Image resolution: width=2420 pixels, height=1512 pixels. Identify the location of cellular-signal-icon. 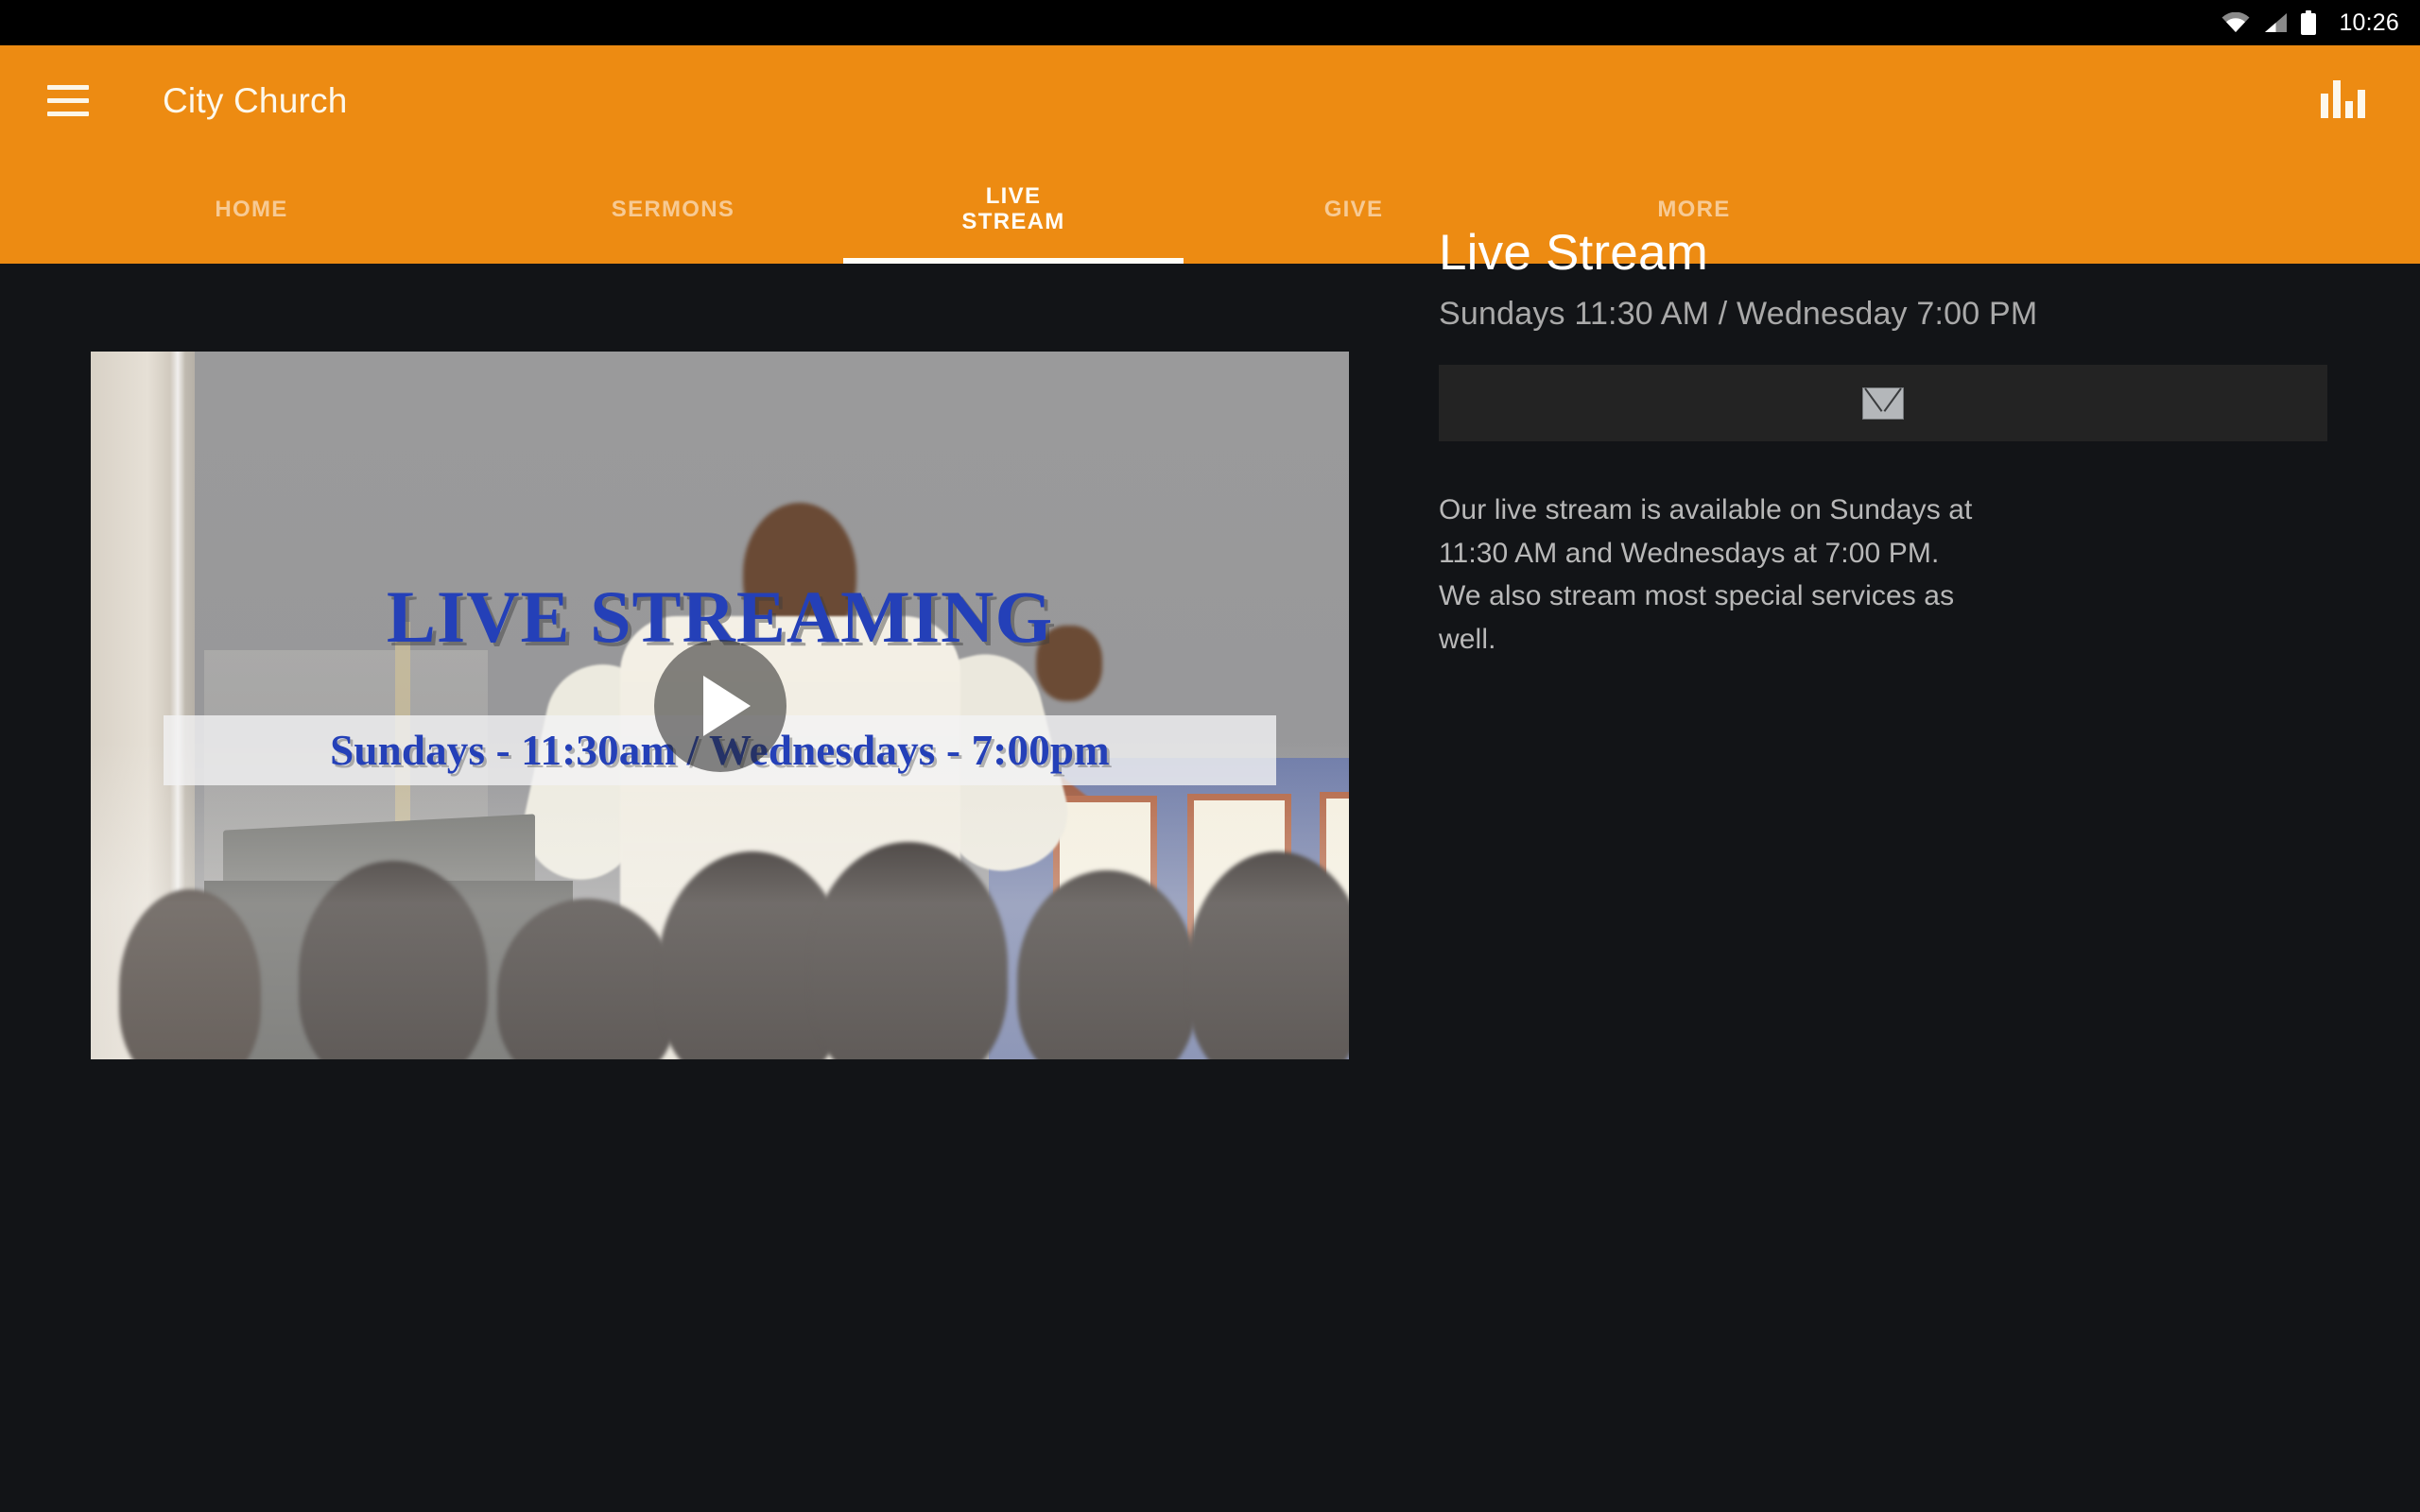
(2275, 22).